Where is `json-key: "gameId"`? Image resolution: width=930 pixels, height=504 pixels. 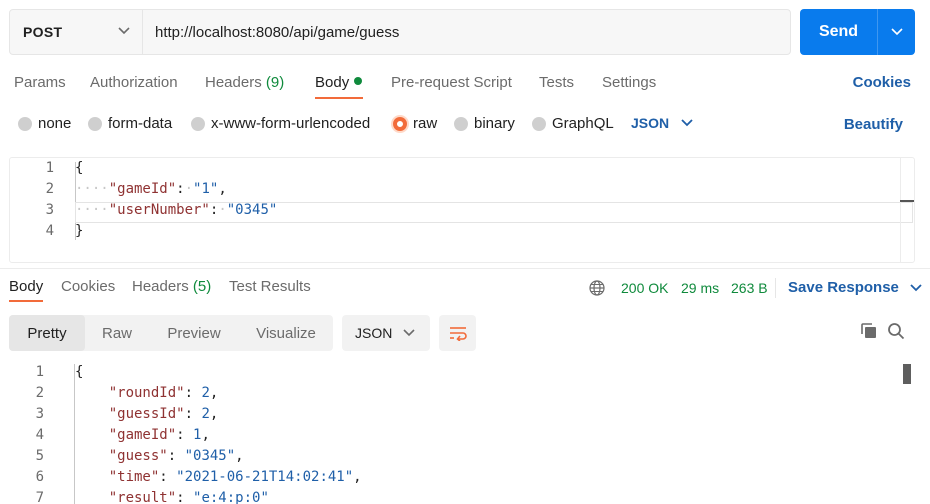
json-key: "gameId" is located at coordinates (142, 189).